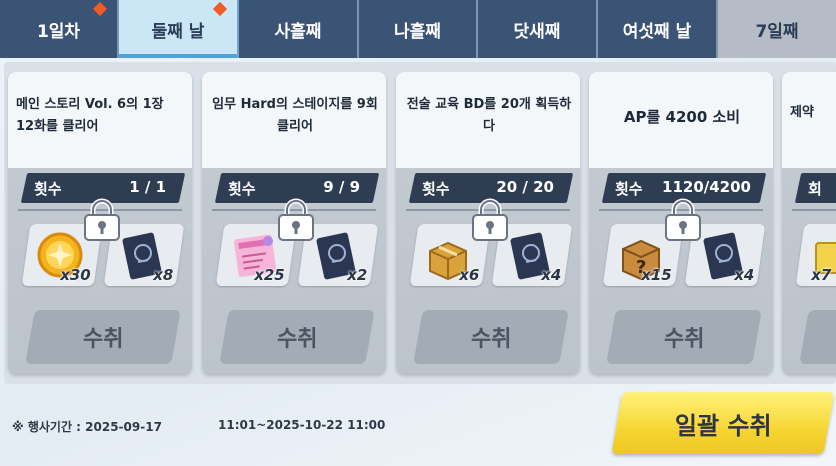 Image resolution: width=836 pixels, height=466 pixels. Describe the element at coordinates (809, 223) in the screenshot. I see `mission-card-partial: 제약 회 x7` at that location.